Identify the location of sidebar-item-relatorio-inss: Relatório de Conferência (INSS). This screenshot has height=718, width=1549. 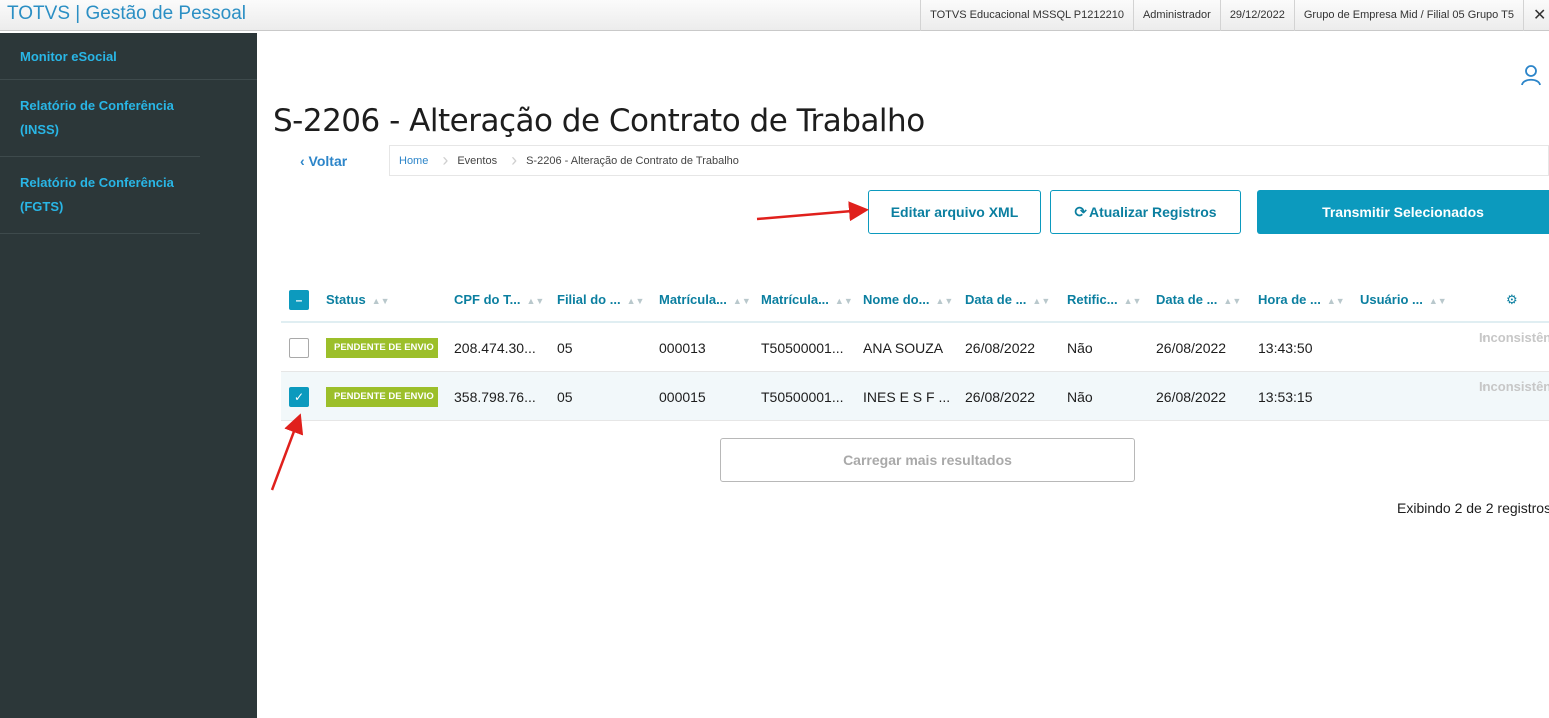
(100, 118).